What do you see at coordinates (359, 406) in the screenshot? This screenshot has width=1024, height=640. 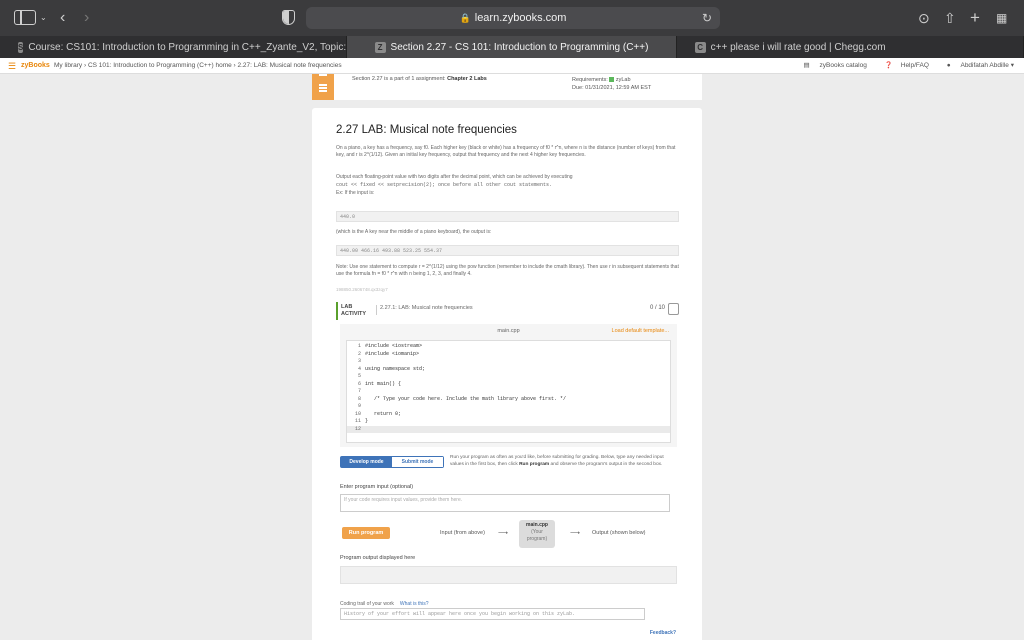 I see `line-number: 9` at bounding box center [359, 406].